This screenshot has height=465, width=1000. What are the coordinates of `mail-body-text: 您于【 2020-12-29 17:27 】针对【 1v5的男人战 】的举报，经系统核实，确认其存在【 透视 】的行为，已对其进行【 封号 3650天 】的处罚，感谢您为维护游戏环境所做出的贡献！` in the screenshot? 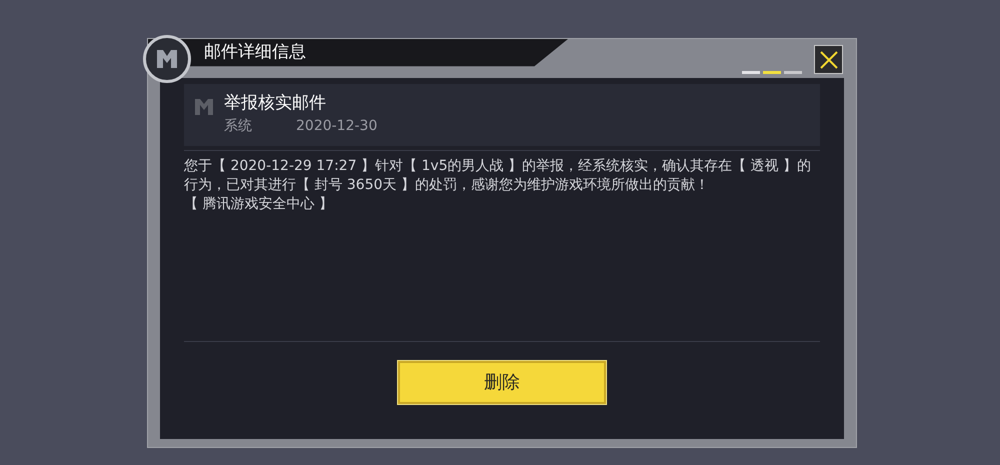 It's located at (498, 176).